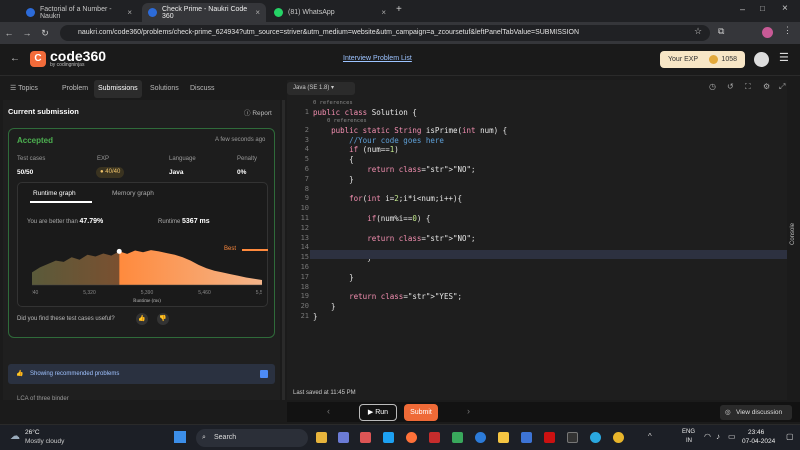 The image size is (800, 450). I want to click on tab-label: Check Prime - Naukri Code 360, so click(205, 12).